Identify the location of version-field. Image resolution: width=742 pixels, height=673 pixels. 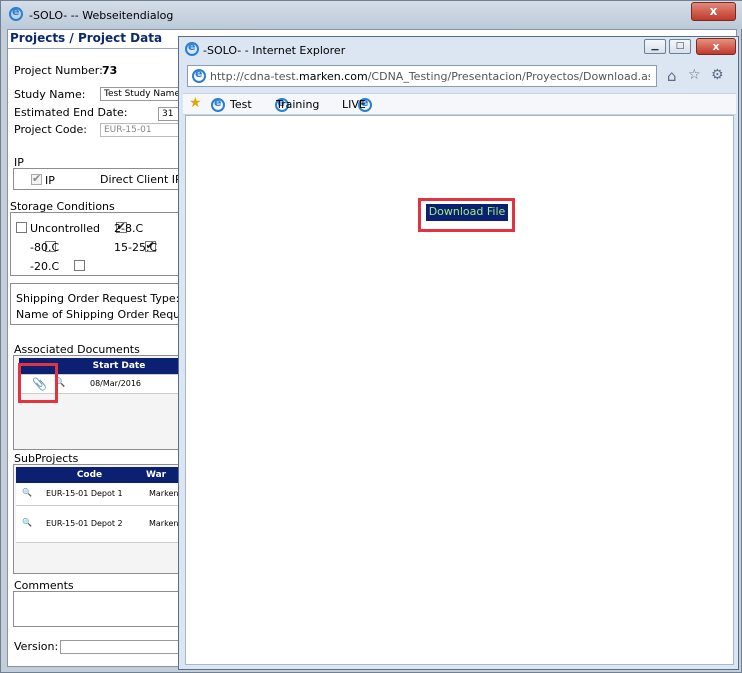
(125, 647).